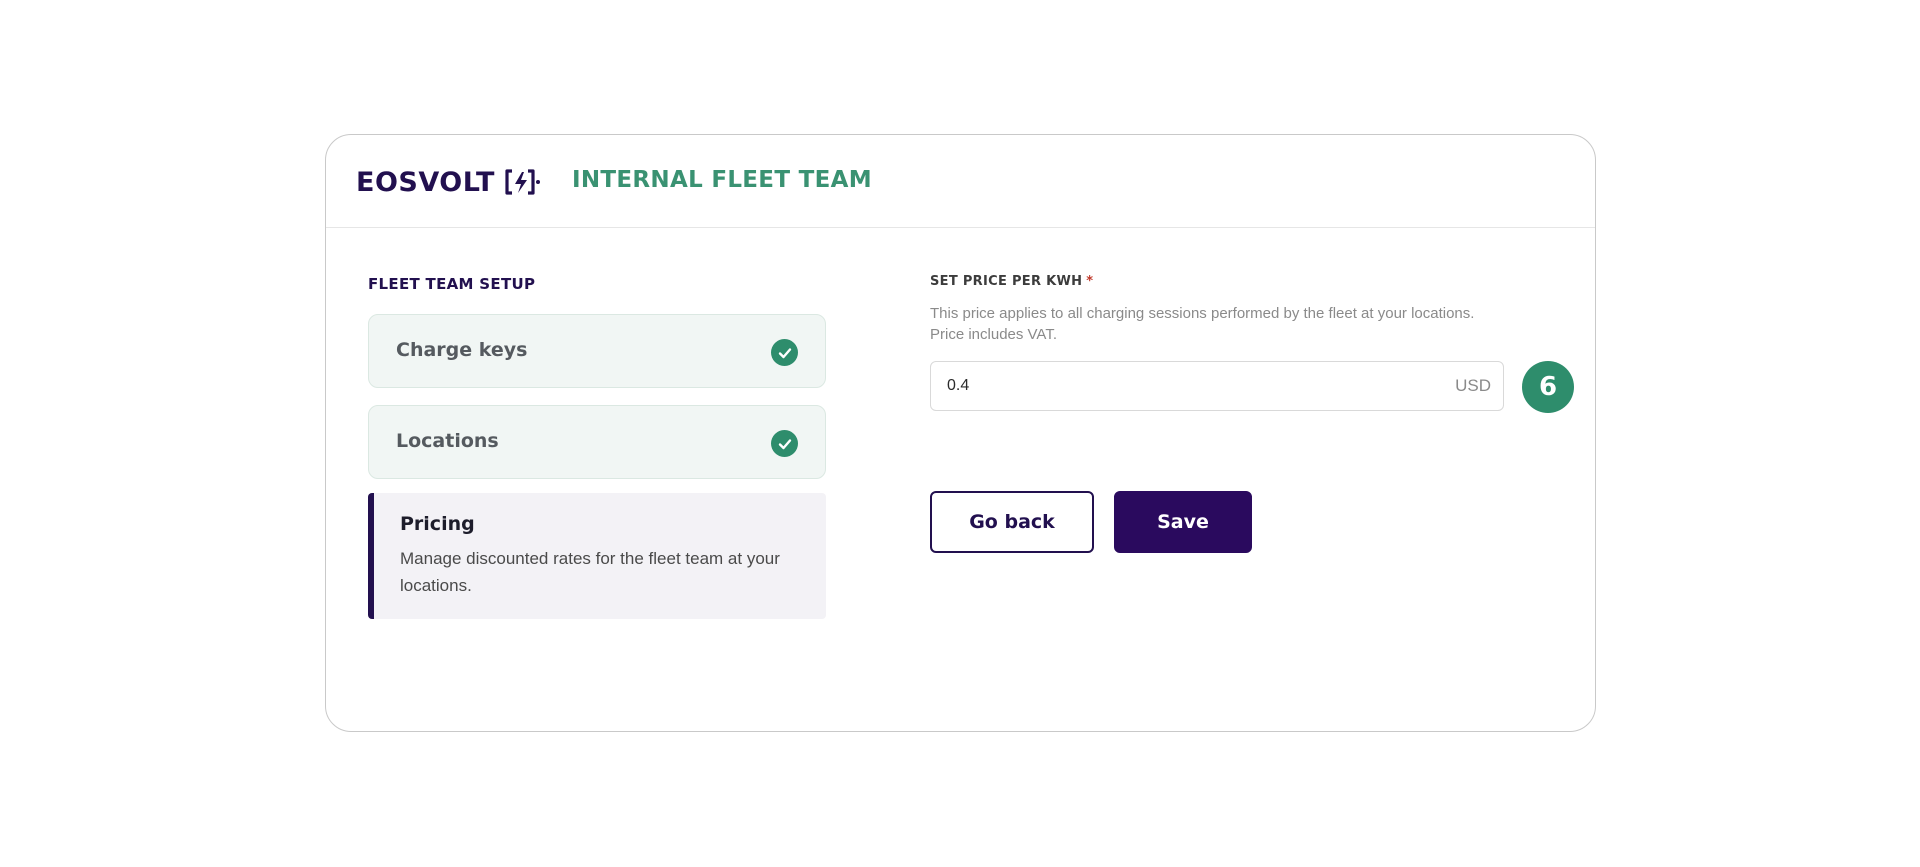 This screenshot has width=1920, height=867. I want to click on step-locations: Locations, so click(597, 442).